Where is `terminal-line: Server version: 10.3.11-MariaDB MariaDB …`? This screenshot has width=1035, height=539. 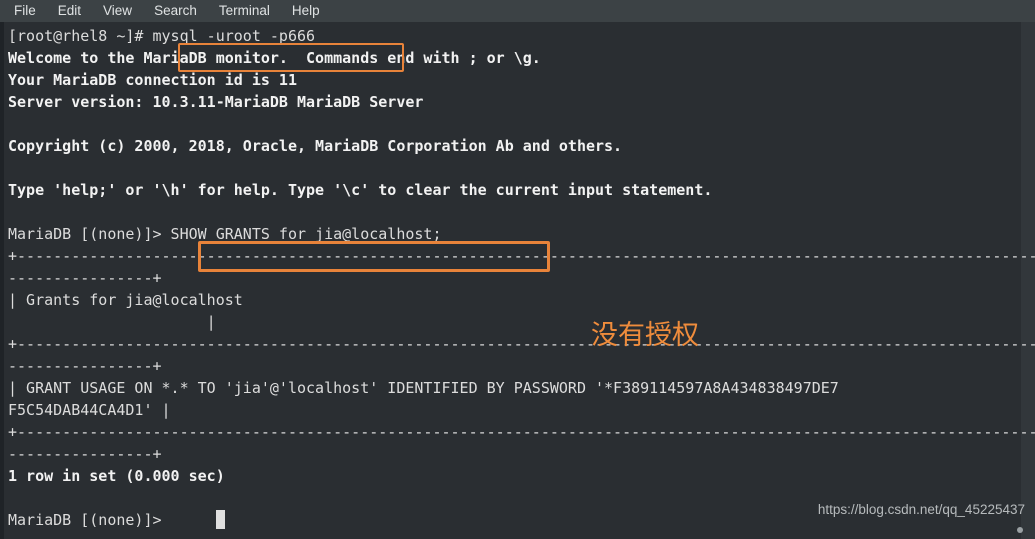 terminal-line: Server version: 10.3.11-MariaDB MariaDB … is located at coordinates (216, 102).